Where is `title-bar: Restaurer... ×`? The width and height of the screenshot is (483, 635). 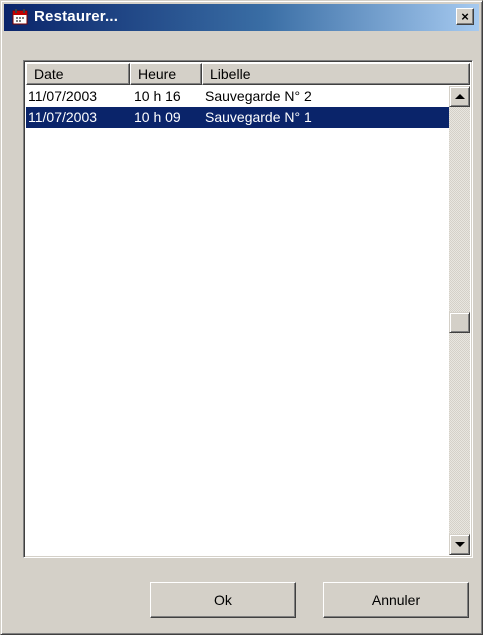
title-bar: Restaurer... × is located at coordinates (241, 17).